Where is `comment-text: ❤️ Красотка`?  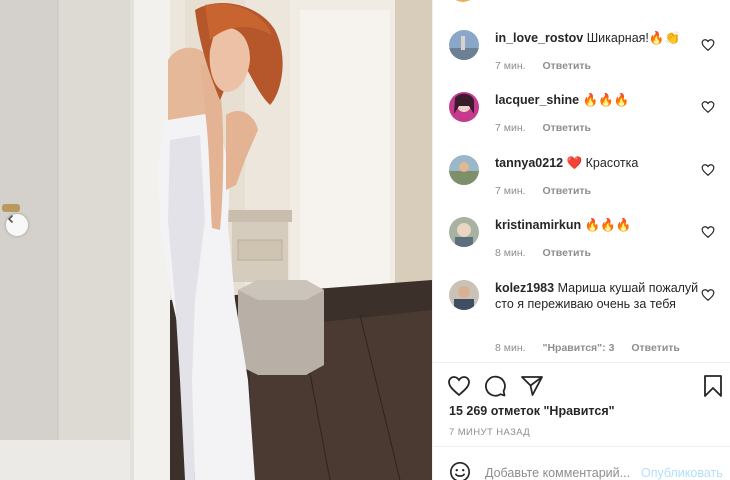 comment-text: ❤️ Красотка is located at coordinates (602, 163).